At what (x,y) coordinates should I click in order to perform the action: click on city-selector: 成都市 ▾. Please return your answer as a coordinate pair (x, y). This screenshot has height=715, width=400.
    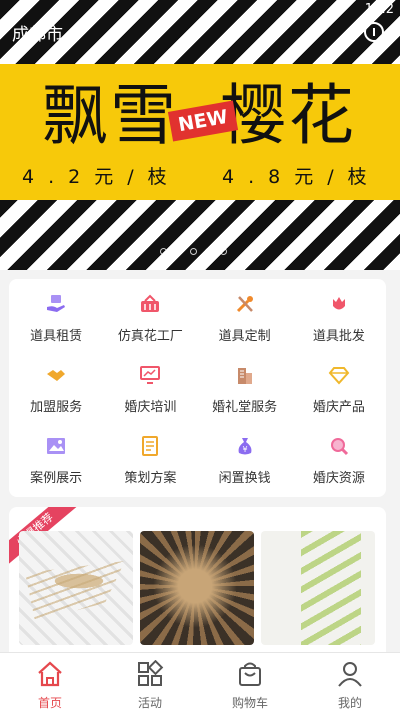
    Looking at the image, I should click on (41, 32).